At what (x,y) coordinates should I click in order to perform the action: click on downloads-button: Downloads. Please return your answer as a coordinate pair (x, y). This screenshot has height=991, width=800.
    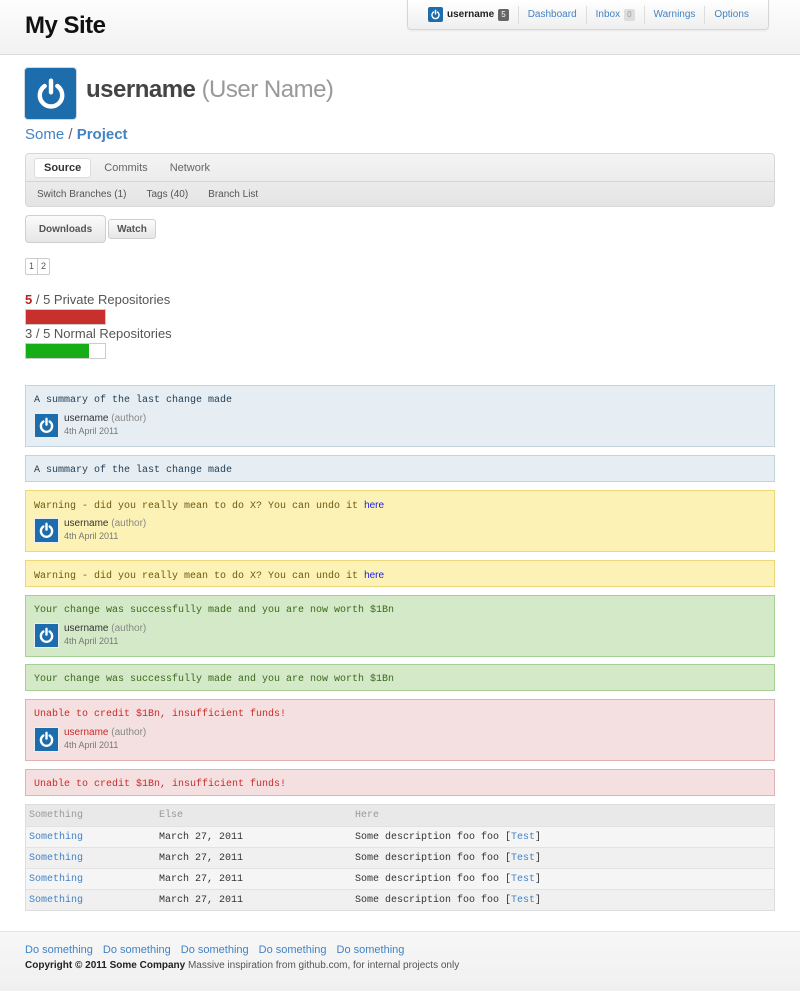
    Looking at the image, I should click on (65, 229).